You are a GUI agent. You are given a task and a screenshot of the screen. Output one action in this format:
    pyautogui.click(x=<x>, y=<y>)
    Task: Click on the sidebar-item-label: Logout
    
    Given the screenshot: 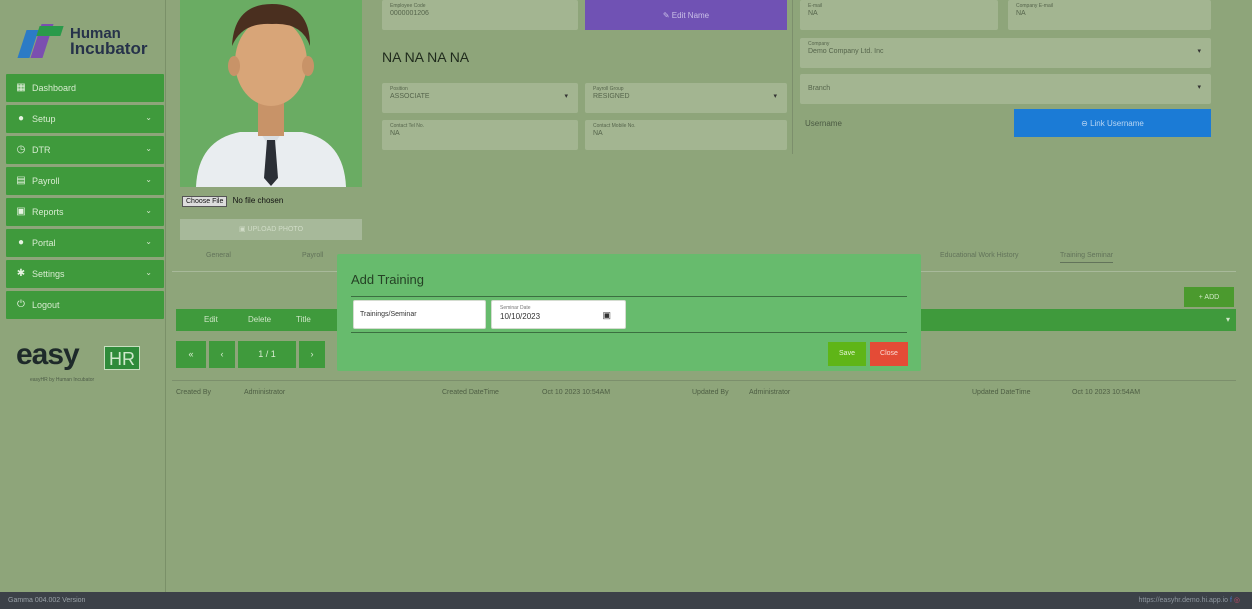 What is the action you would take?
    pyautogui.click(x=46, y=305)
    